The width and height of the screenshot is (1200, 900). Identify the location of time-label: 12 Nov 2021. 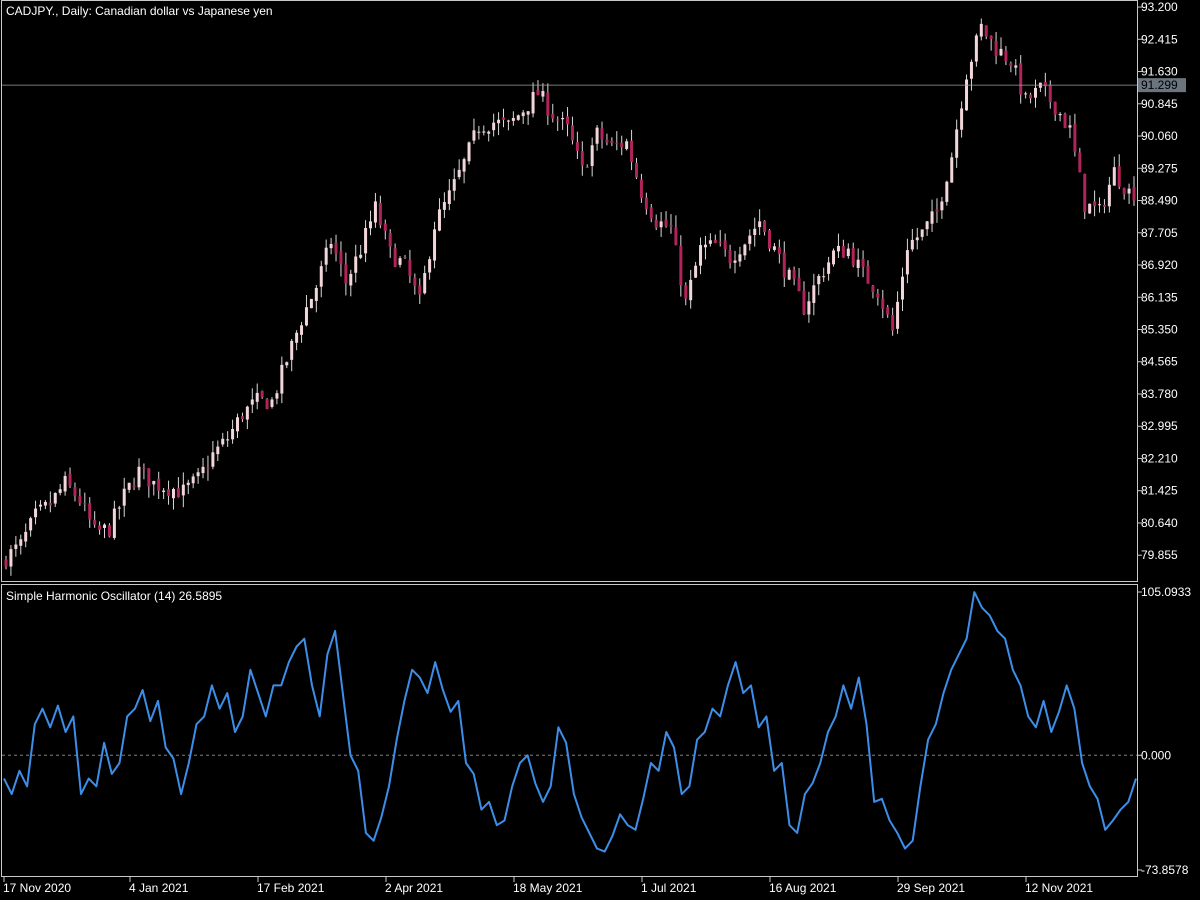
(1059, 888).